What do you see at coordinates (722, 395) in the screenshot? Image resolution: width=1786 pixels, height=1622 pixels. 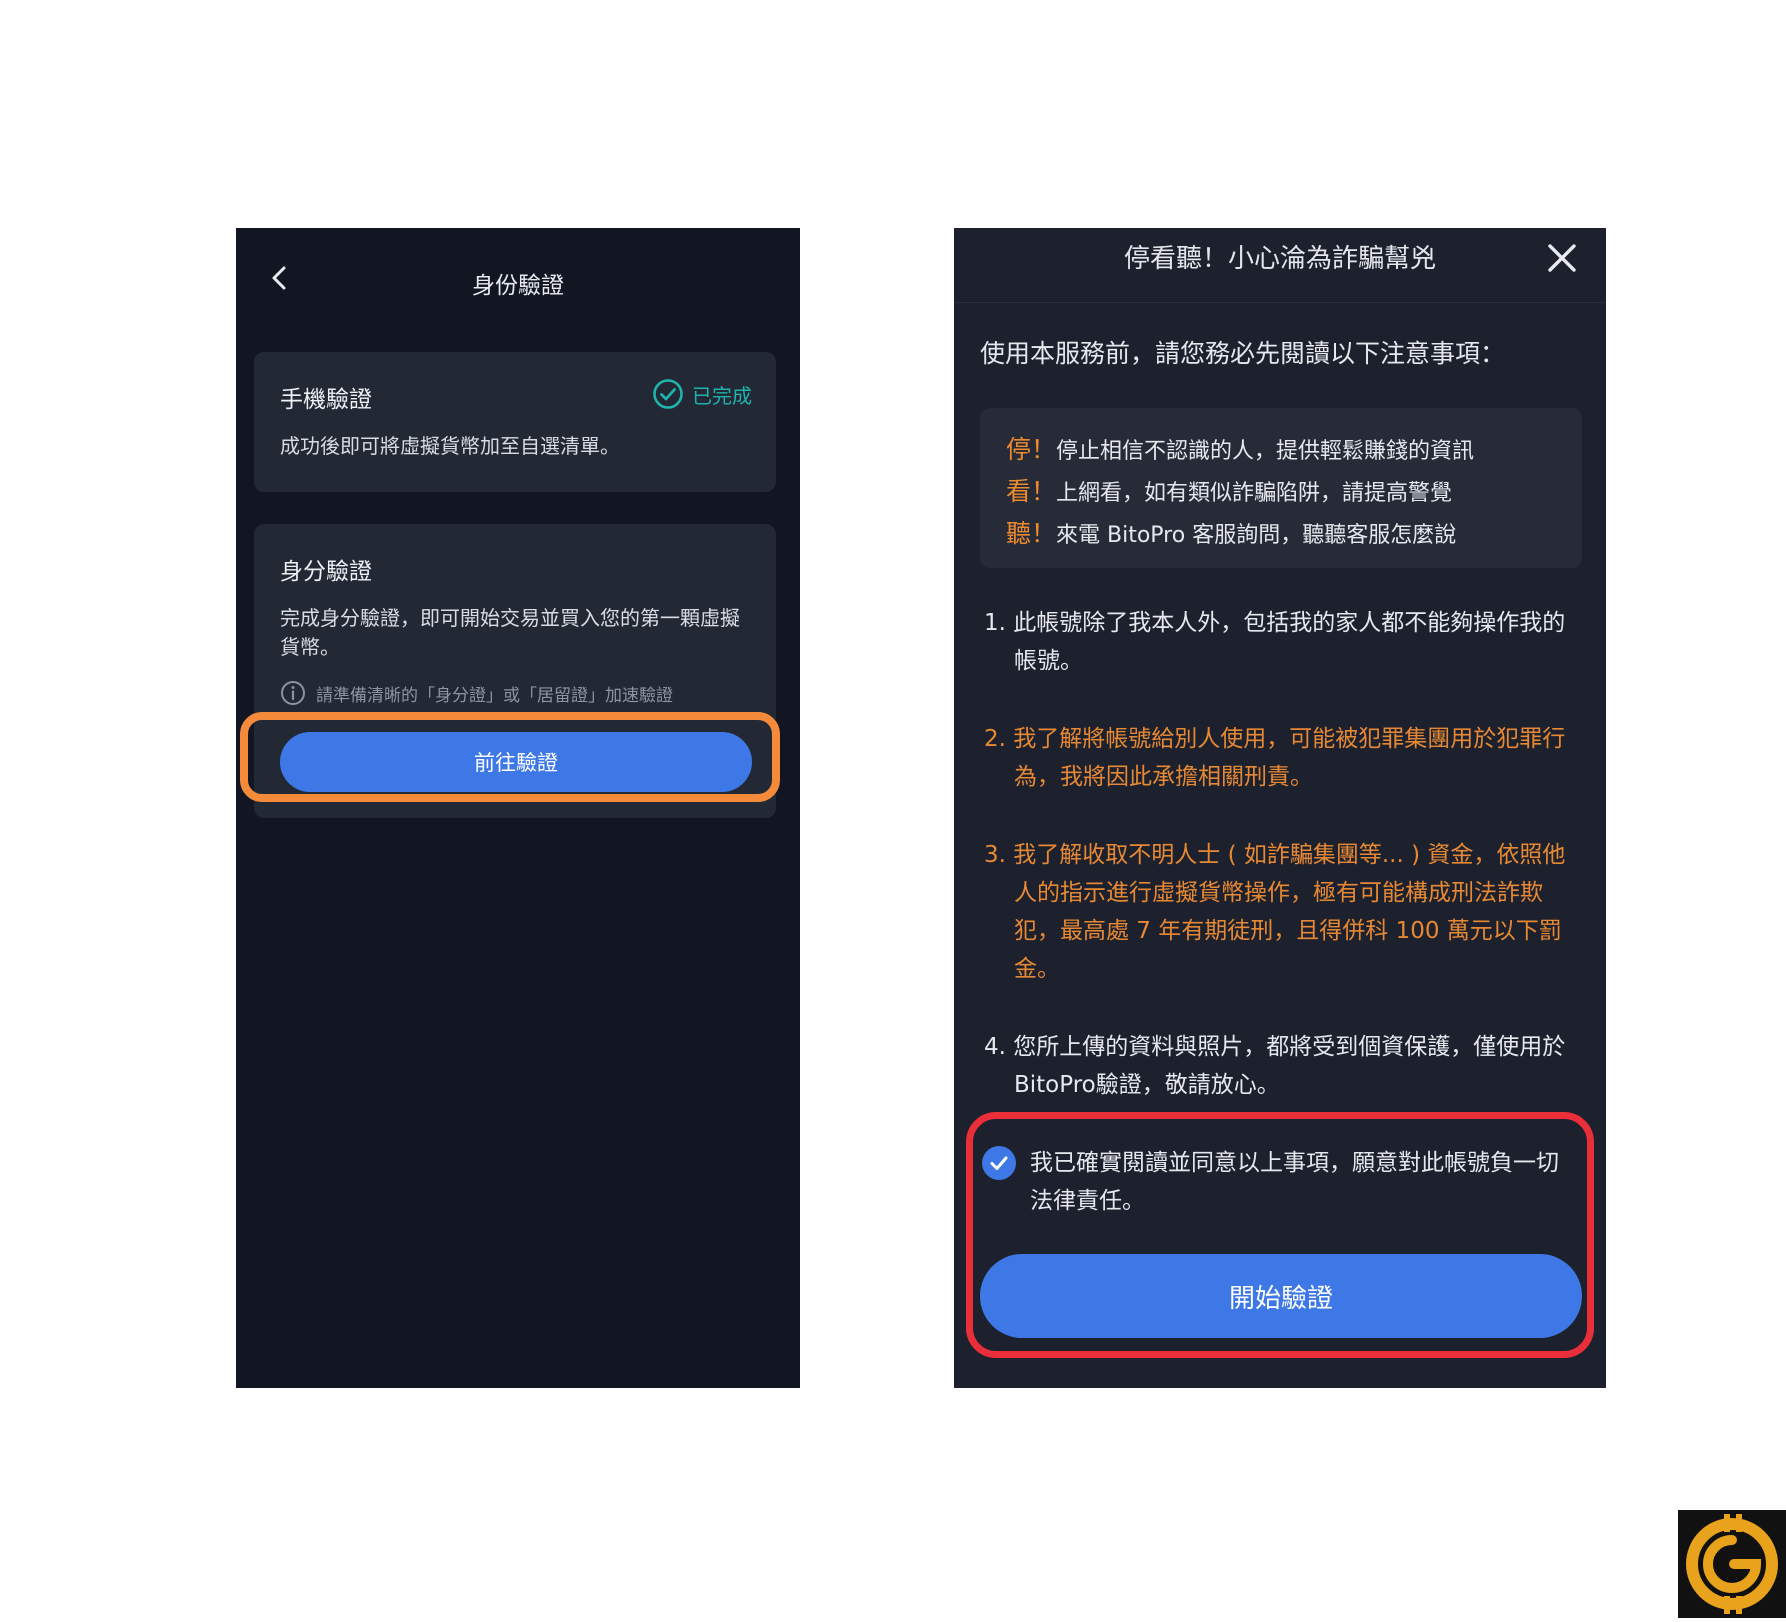 I see `status-label: 已完成` at bounding box center [722, 395].